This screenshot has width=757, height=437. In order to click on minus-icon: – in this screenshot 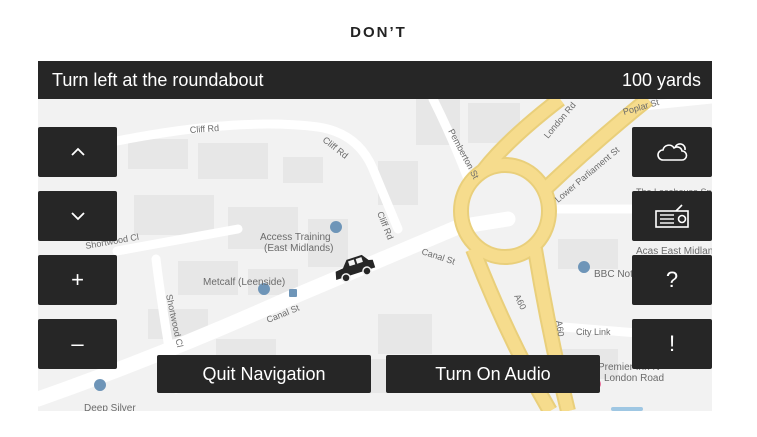, I will do `click(77, 343)`.